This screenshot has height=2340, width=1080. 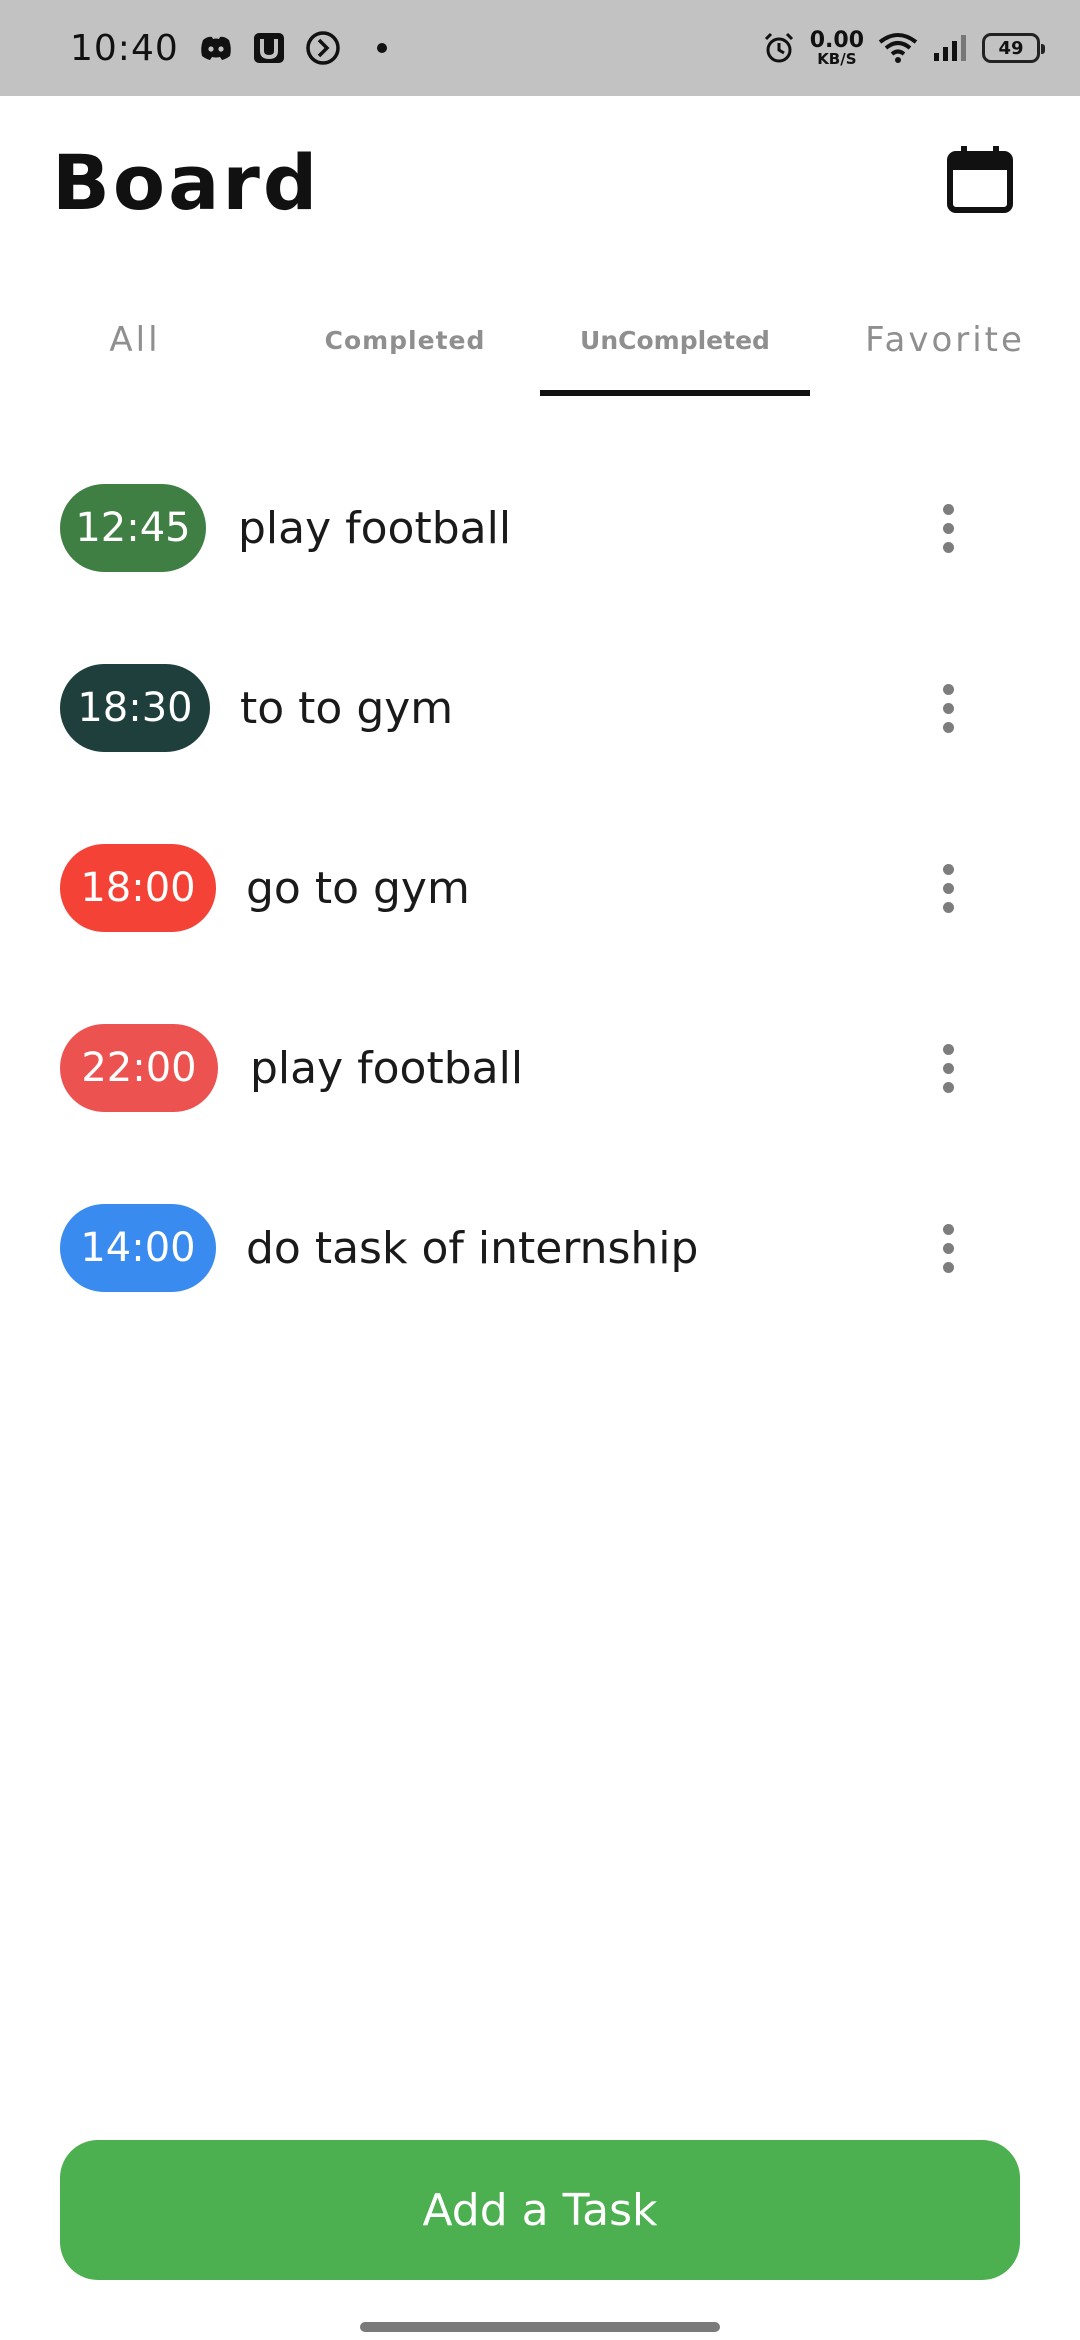 What do you see at coordinates (138, 888) in the screenshot?
I see `task-time-badge: 18:00` at bounding box center [138, 888].